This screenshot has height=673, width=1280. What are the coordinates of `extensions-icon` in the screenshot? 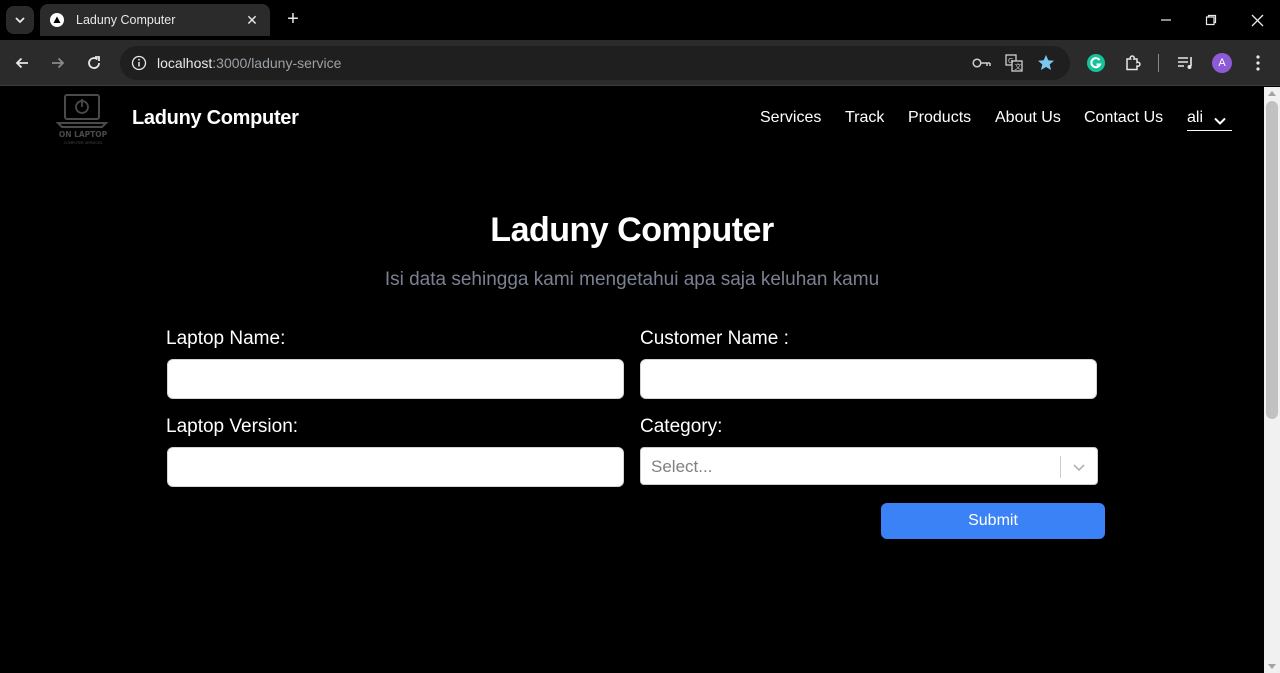 It's located at (1133, 63).